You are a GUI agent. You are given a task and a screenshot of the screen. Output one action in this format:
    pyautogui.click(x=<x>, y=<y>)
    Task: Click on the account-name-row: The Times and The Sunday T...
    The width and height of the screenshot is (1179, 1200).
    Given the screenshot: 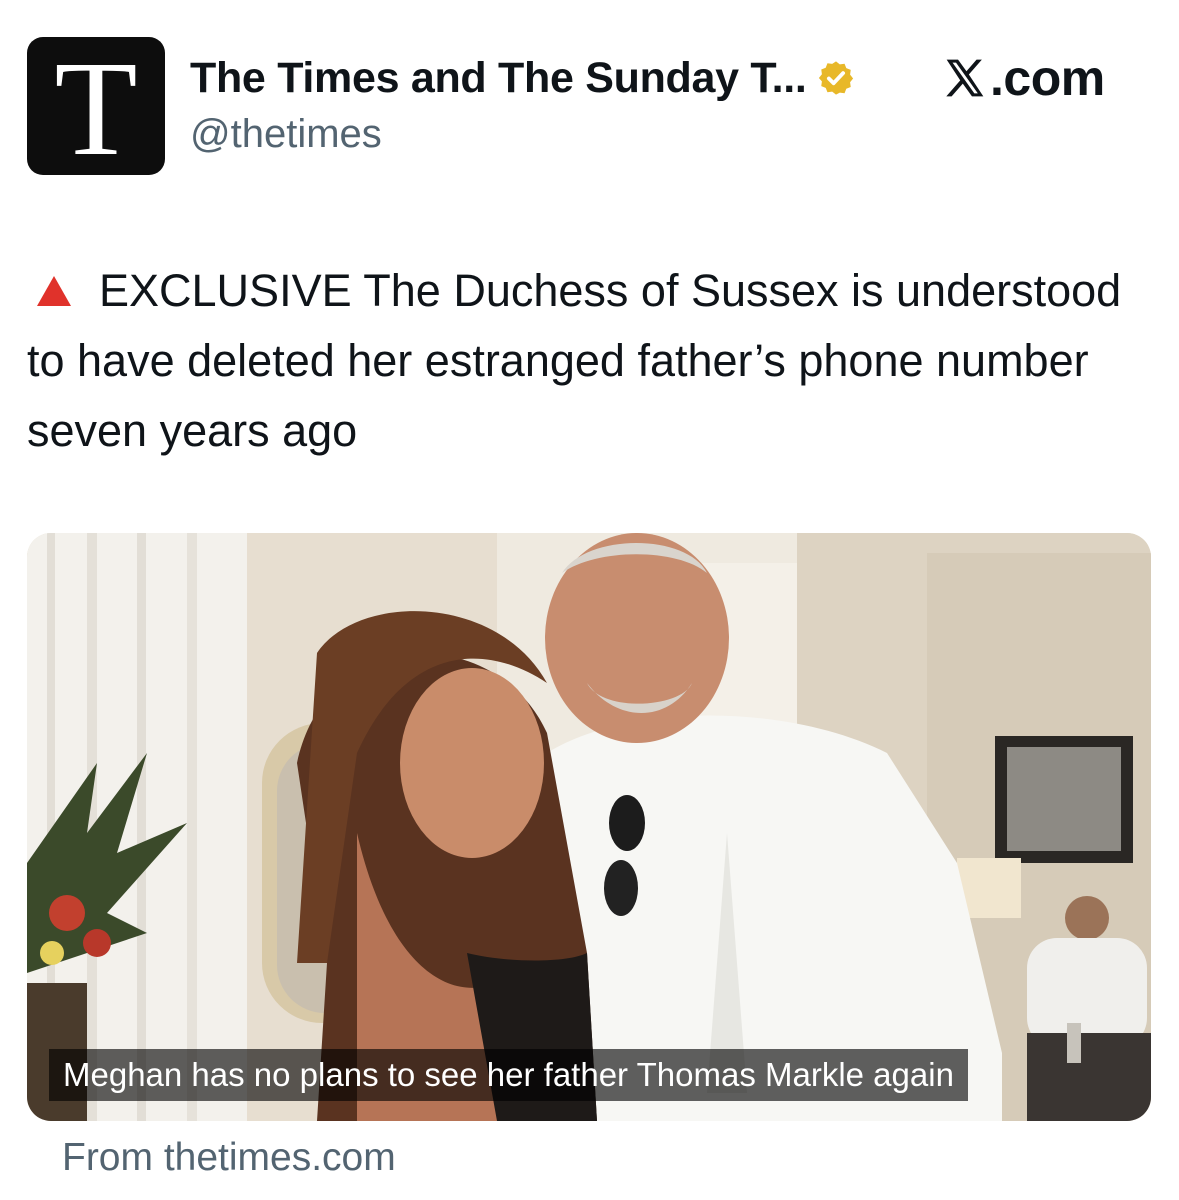 What is the action you would take?
    pyautogui.click(x=522, y=78)
    